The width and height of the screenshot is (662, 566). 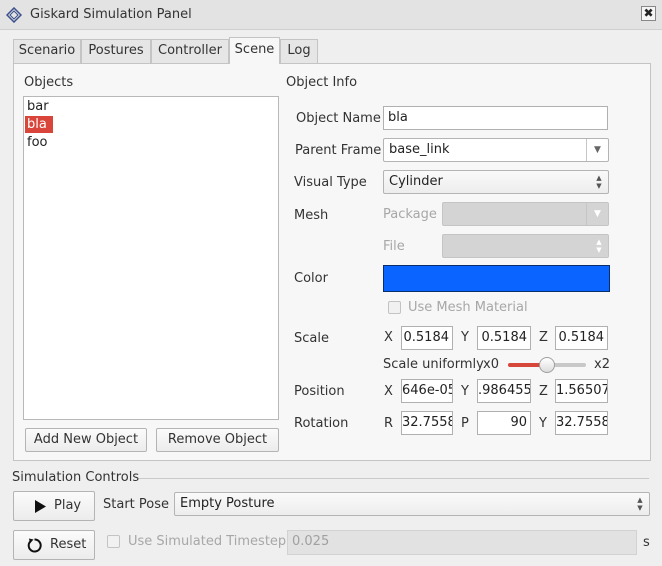 What do you see at coordinates (338, 118) in the screenshot?
I see `object-name-label: Object Name` at bounding box center [338, 118].